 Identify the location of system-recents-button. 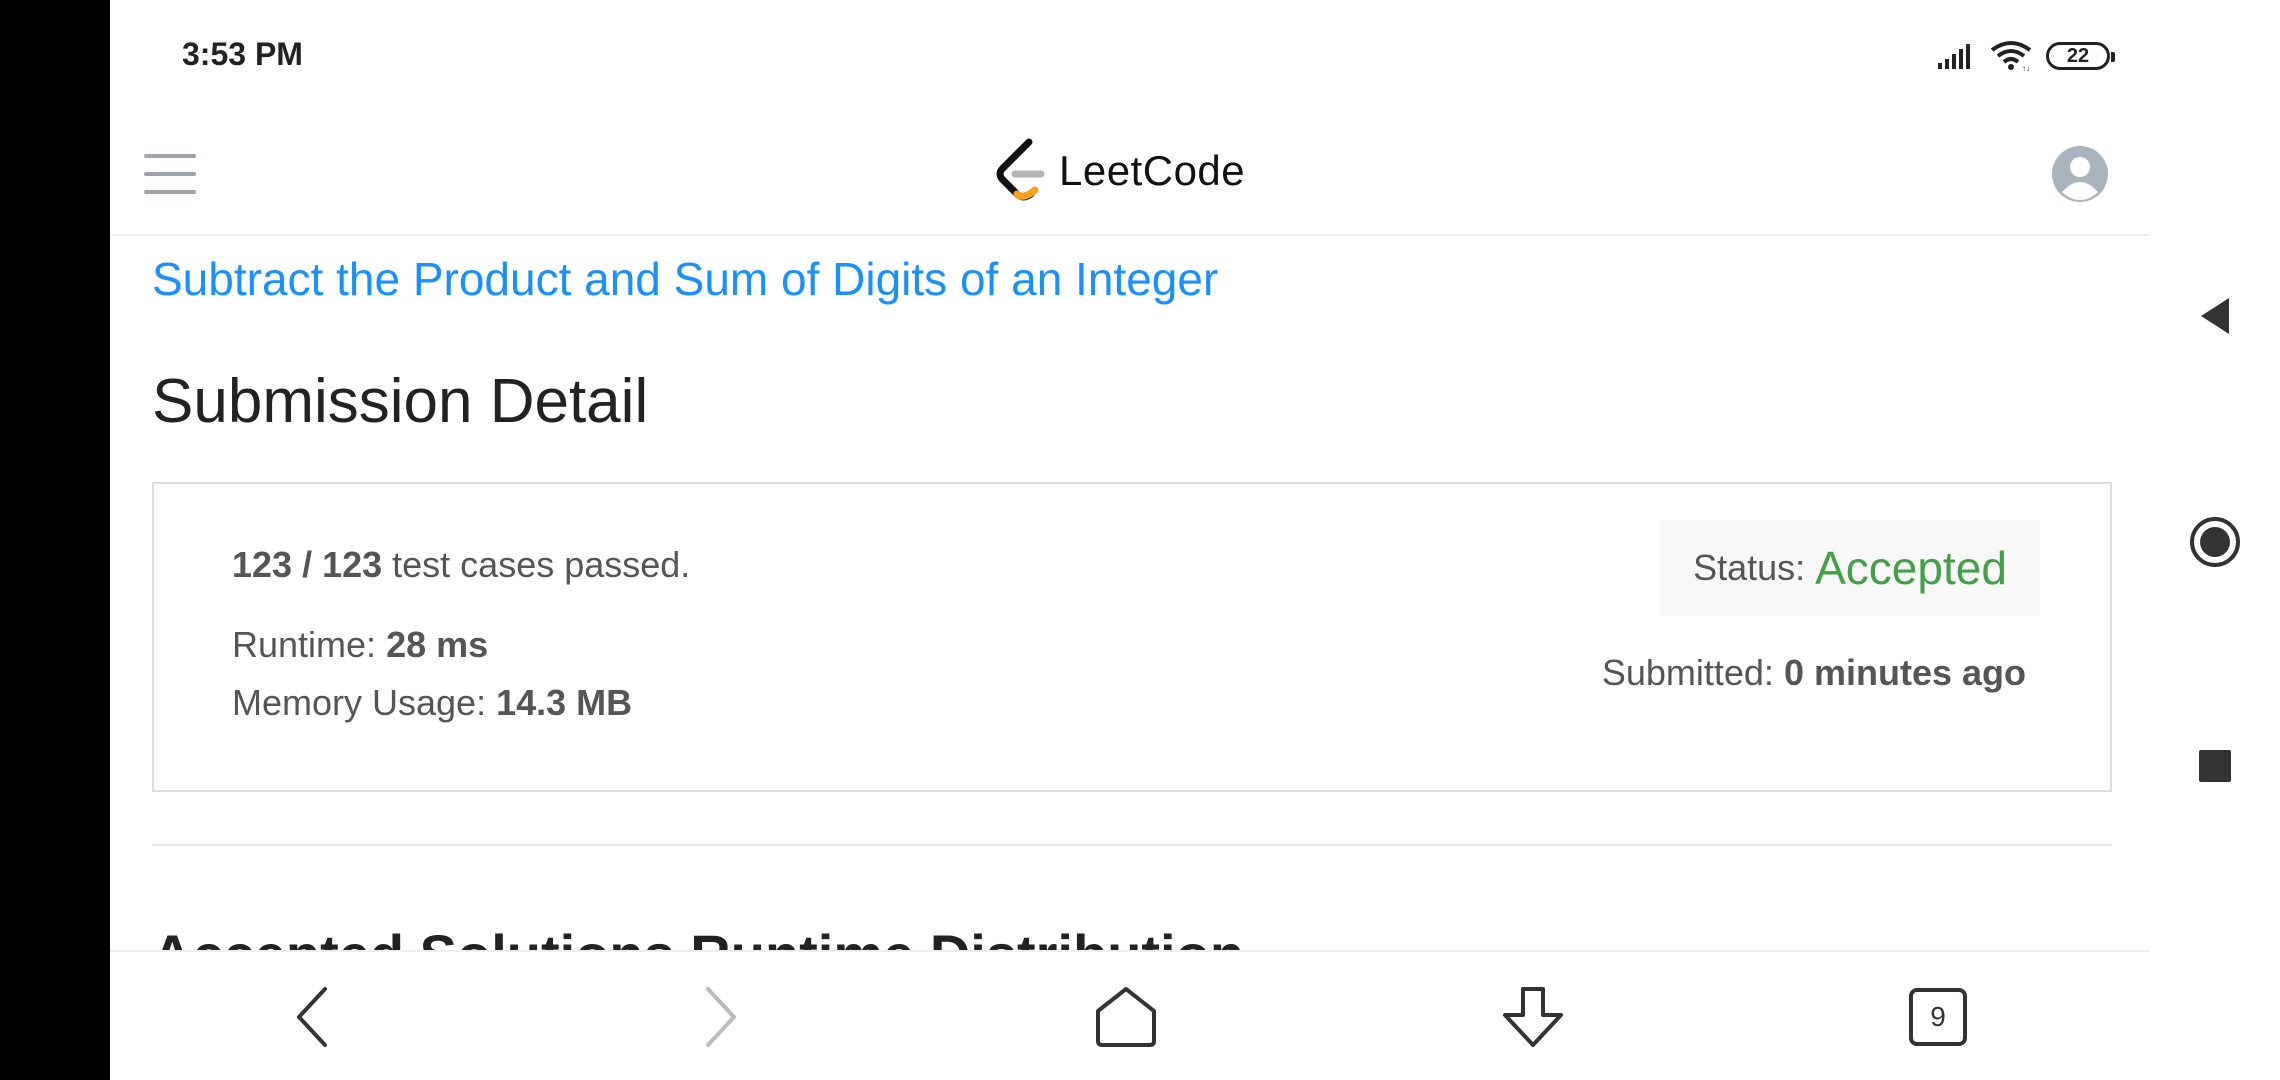
(2215, 766).